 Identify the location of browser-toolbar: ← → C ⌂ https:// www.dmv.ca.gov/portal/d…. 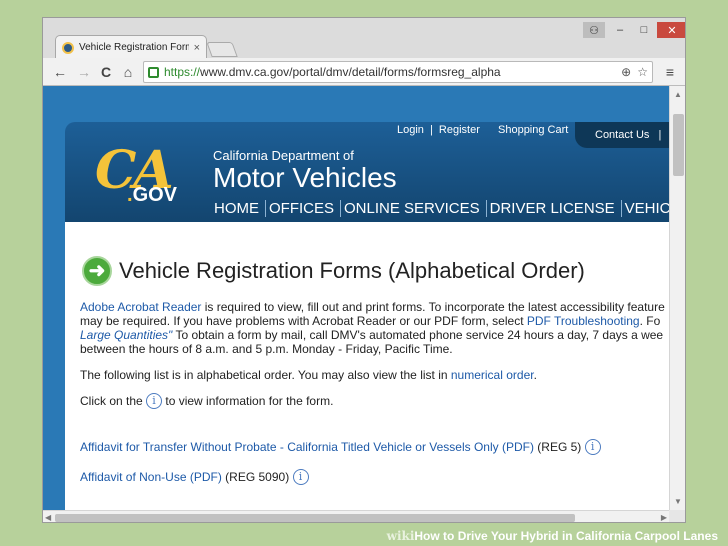
(364, 72).